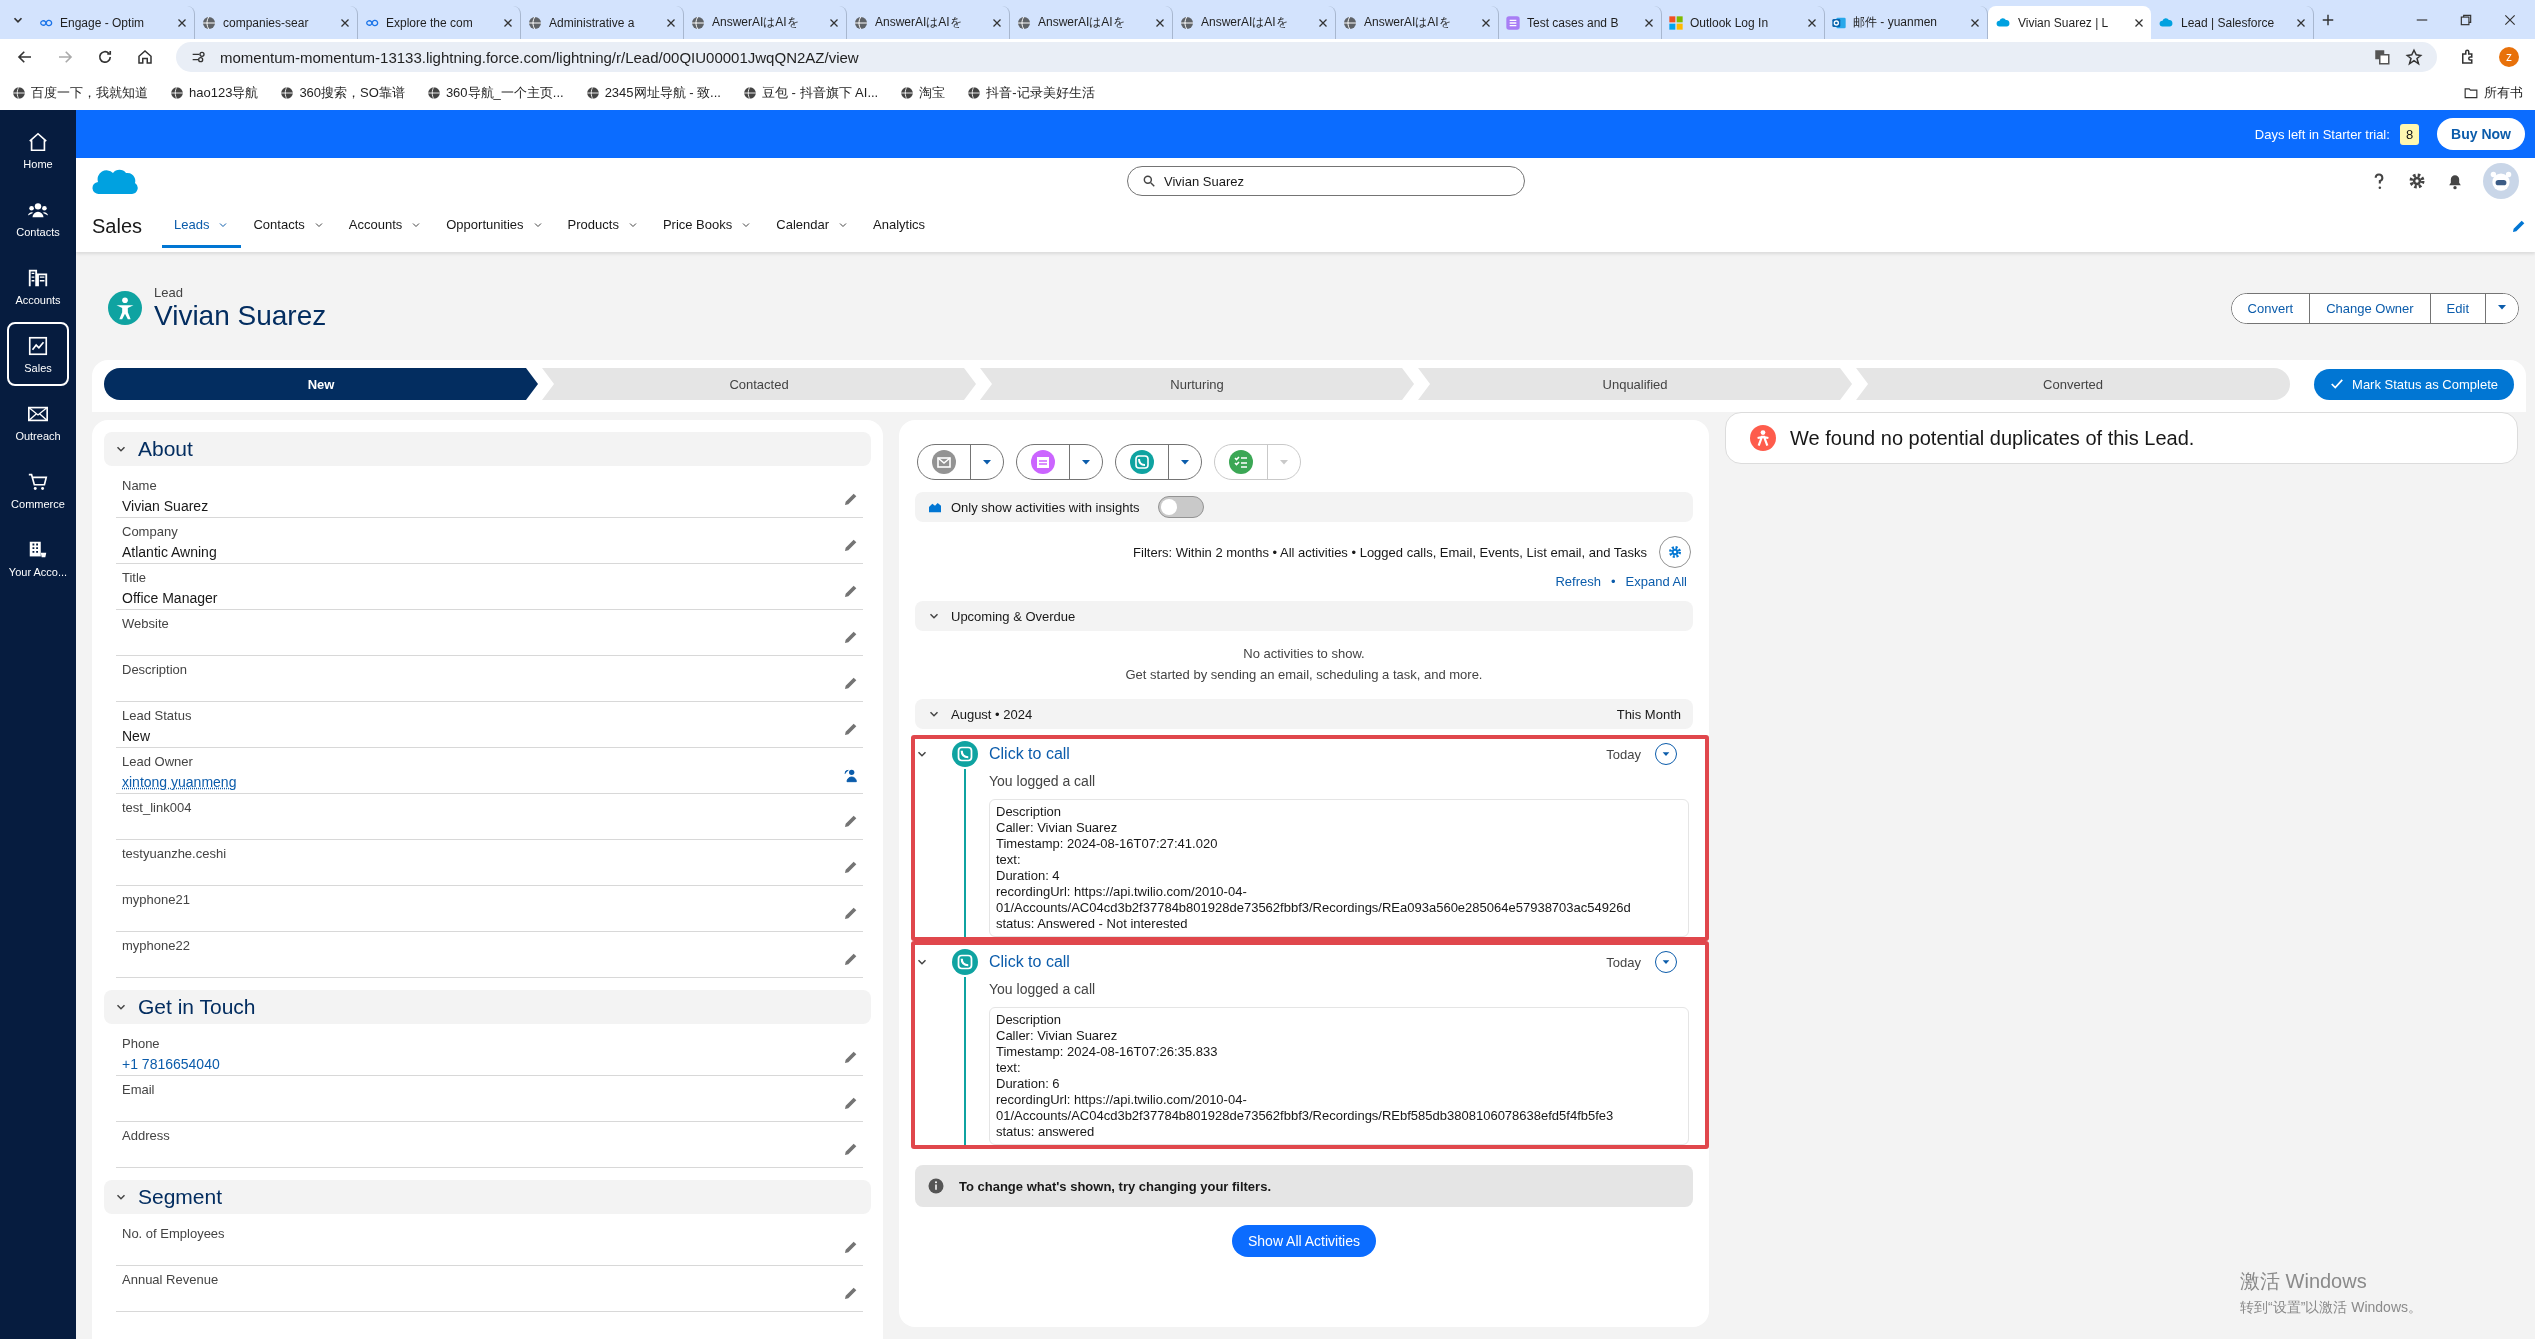  What do you see at coordinates (495, 226) in the screenshot?
I see `nav-tab: Opportunities` at bounding box center [495, 226].